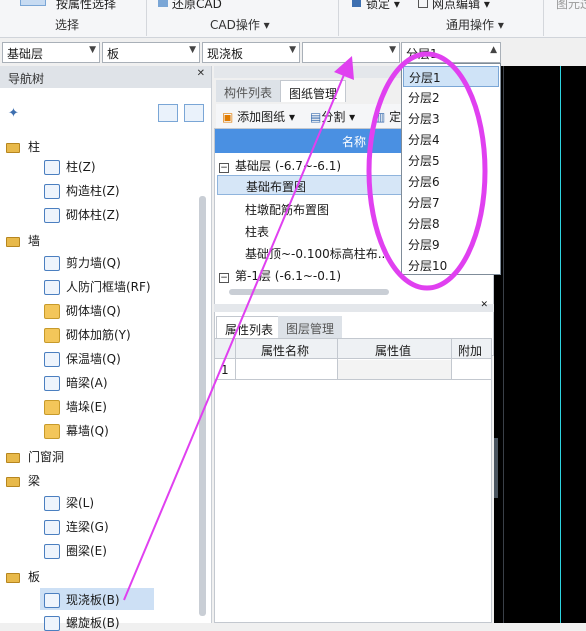 Image resolution: width=586 pixels, height=631 pixels. I want to click on lock-button: 锁定 ▾, so click(376, 6).